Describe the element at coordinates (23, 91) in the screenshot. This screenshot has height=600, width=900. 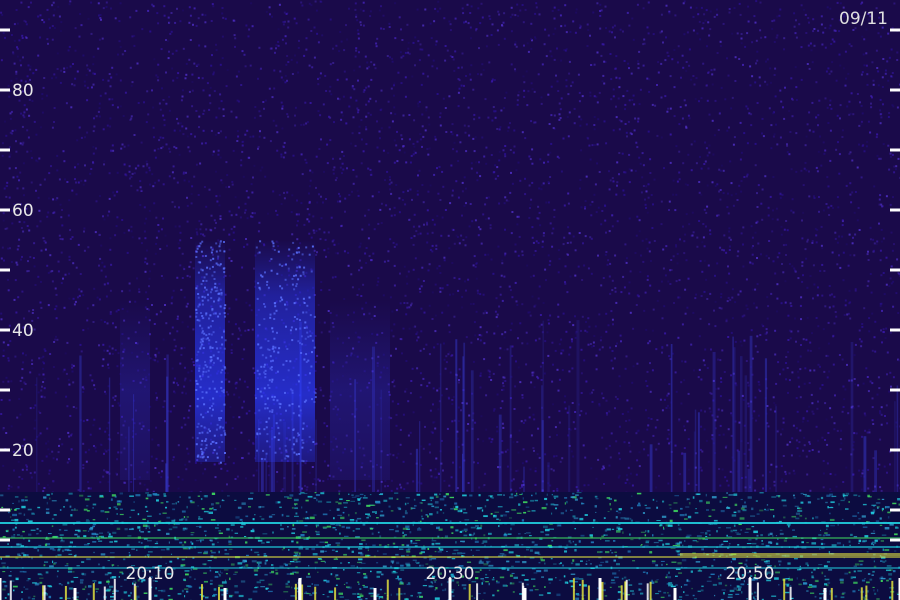
I see `y-tick-label: 80` at that location.